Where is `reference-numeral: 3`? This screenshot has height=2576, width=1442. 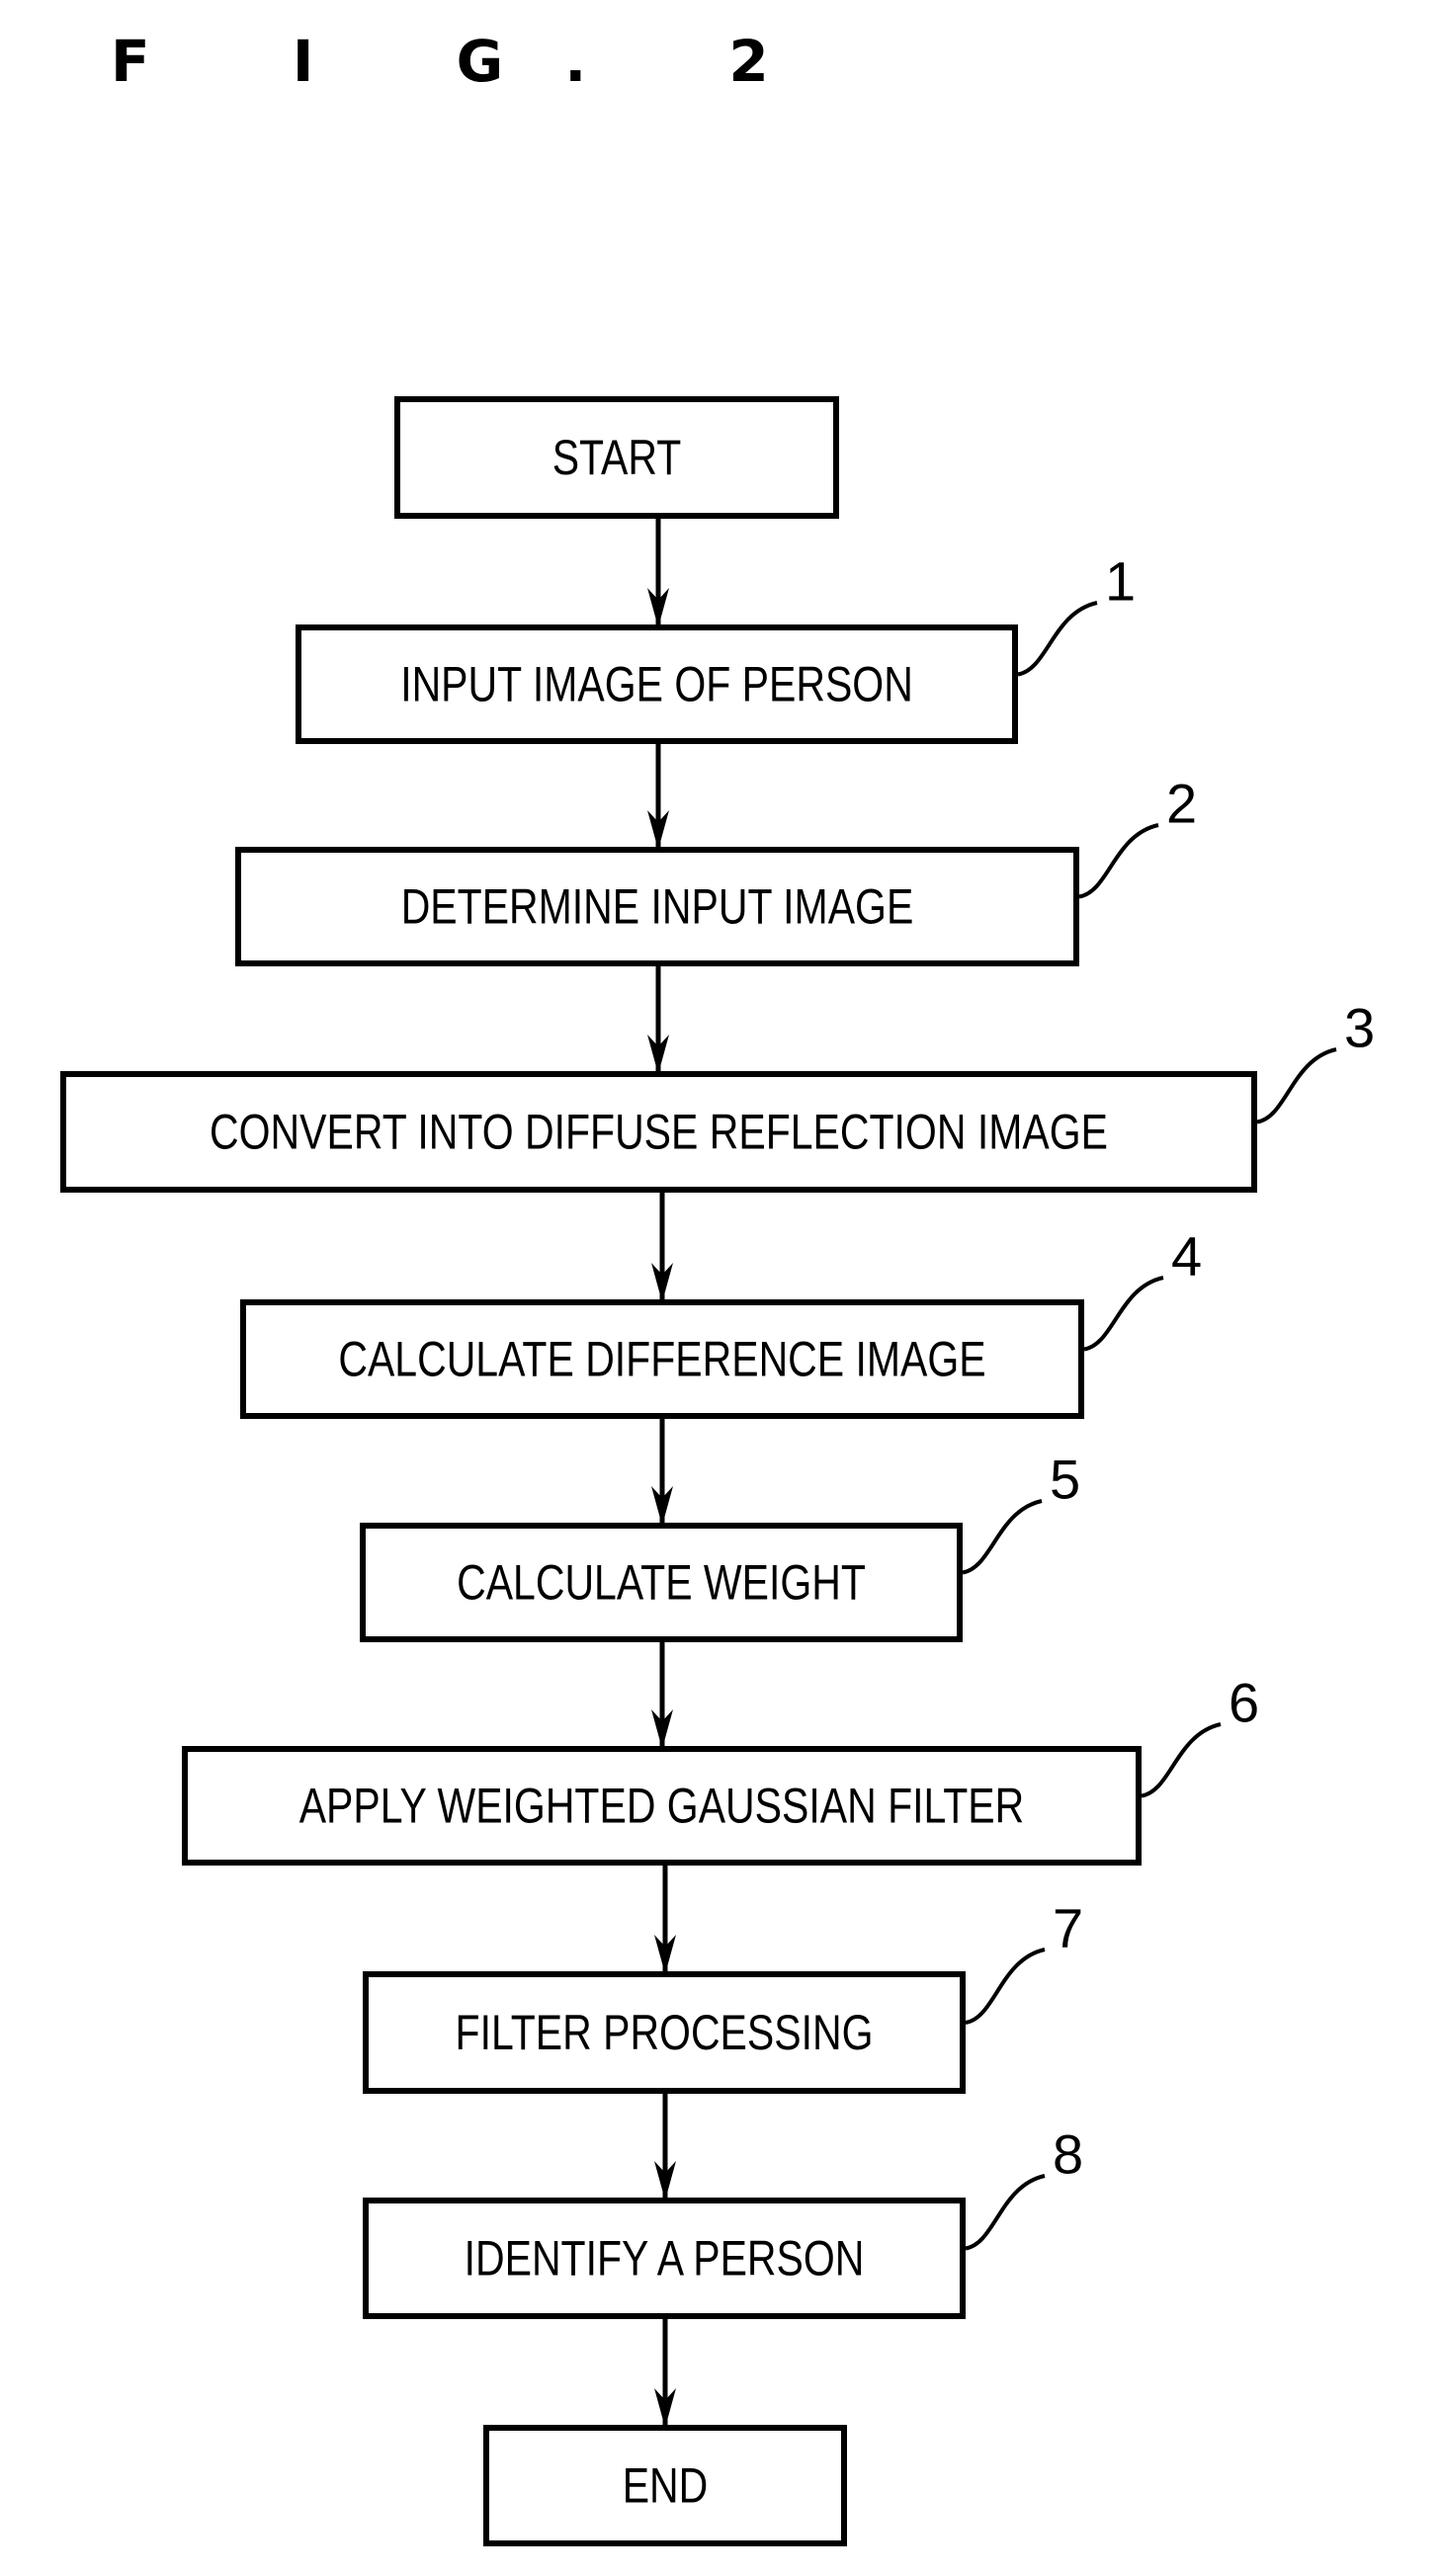 reference-numeral: 3 is located at coordinates (1359, 1028).